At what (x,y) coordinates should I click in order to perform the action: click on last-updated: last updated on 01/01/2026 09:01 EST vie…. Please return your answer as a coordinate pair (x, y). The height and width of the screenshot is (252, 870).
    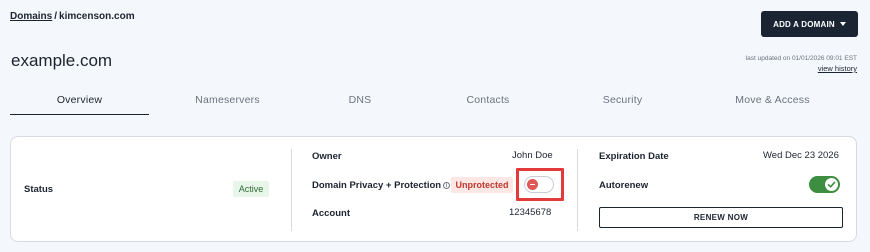
    Looking at the image, I should click on (801, 64).